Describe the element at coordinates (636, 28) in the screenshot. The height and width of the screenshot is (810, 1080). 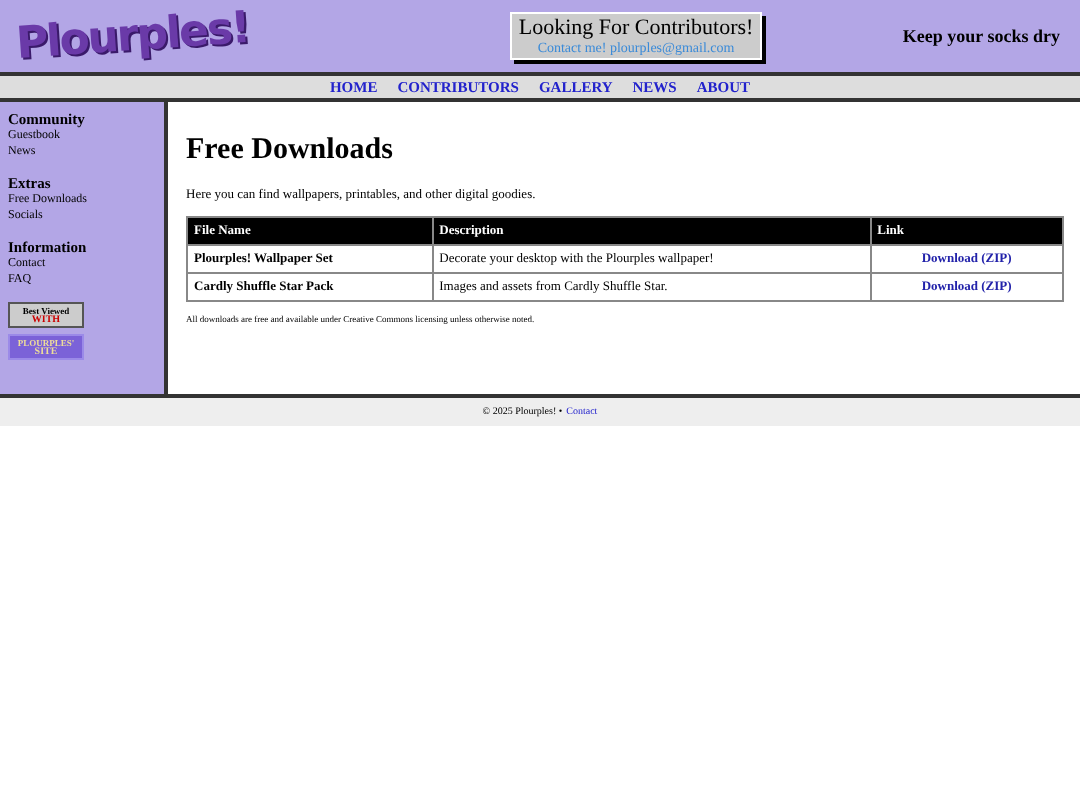
I see `banner-title: Looking For Contributors!` at that location.